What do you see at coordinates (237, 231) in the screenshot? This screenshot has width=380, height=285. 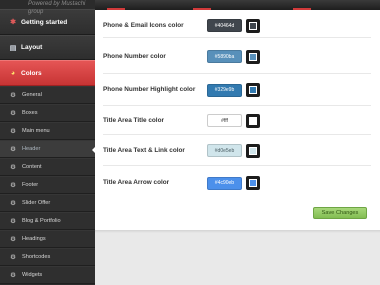 I see `panel-shadow` at bounding box center [237, 231].